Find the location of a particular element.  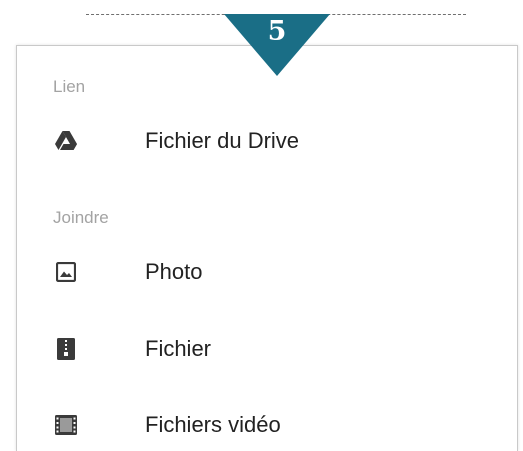

menu-item-label: Photo is located at coordinates (174, 271).